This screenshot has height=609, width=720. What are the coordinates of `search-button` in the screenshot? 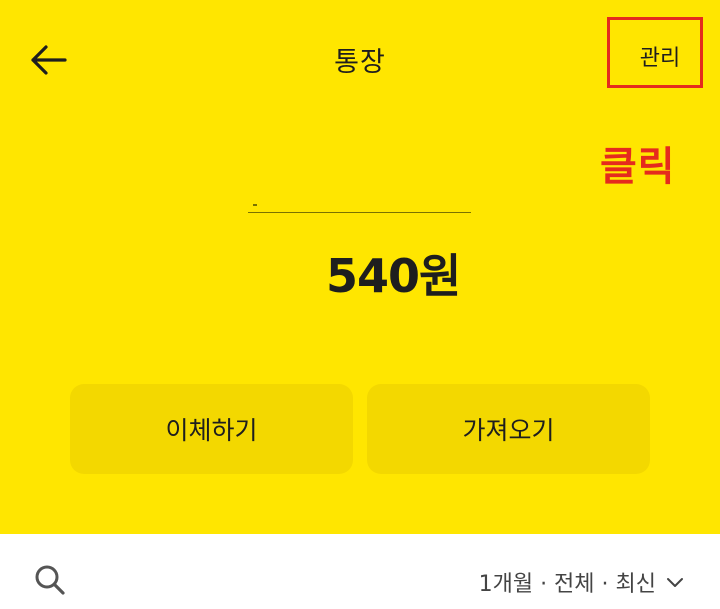 It's located at (50, 580).